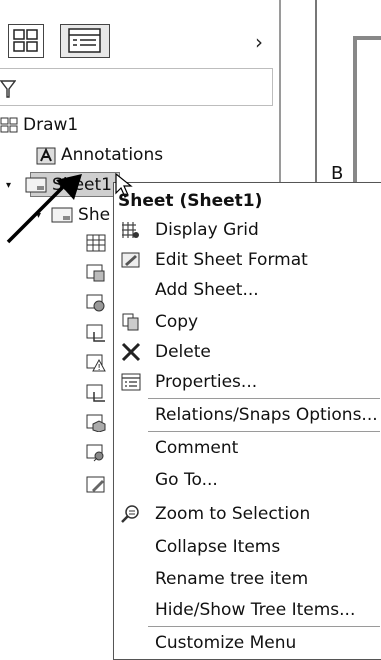  What do you see at coordinates (96, 363) in the screenshot?
I see `warning-view-icon: !` at bounding box center [96, 363].